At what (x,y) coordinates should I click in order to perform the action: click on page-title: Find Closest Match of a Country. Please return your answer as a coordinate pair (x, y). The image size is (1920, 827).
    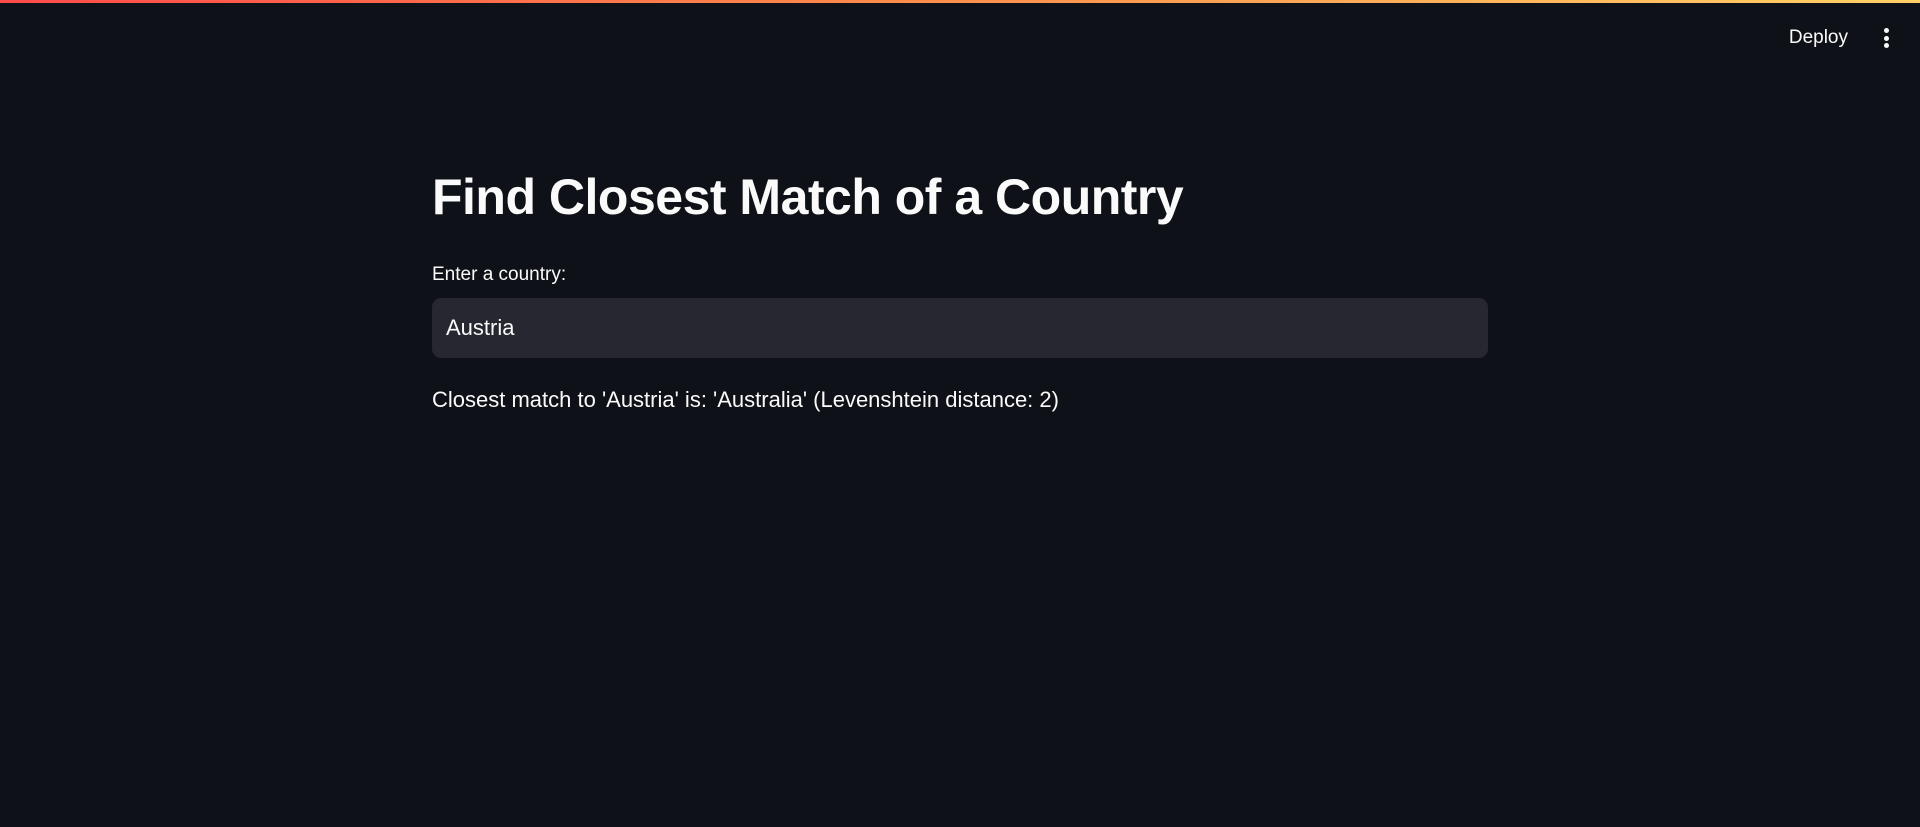
    Looking at the image, I should click on (808, 197).